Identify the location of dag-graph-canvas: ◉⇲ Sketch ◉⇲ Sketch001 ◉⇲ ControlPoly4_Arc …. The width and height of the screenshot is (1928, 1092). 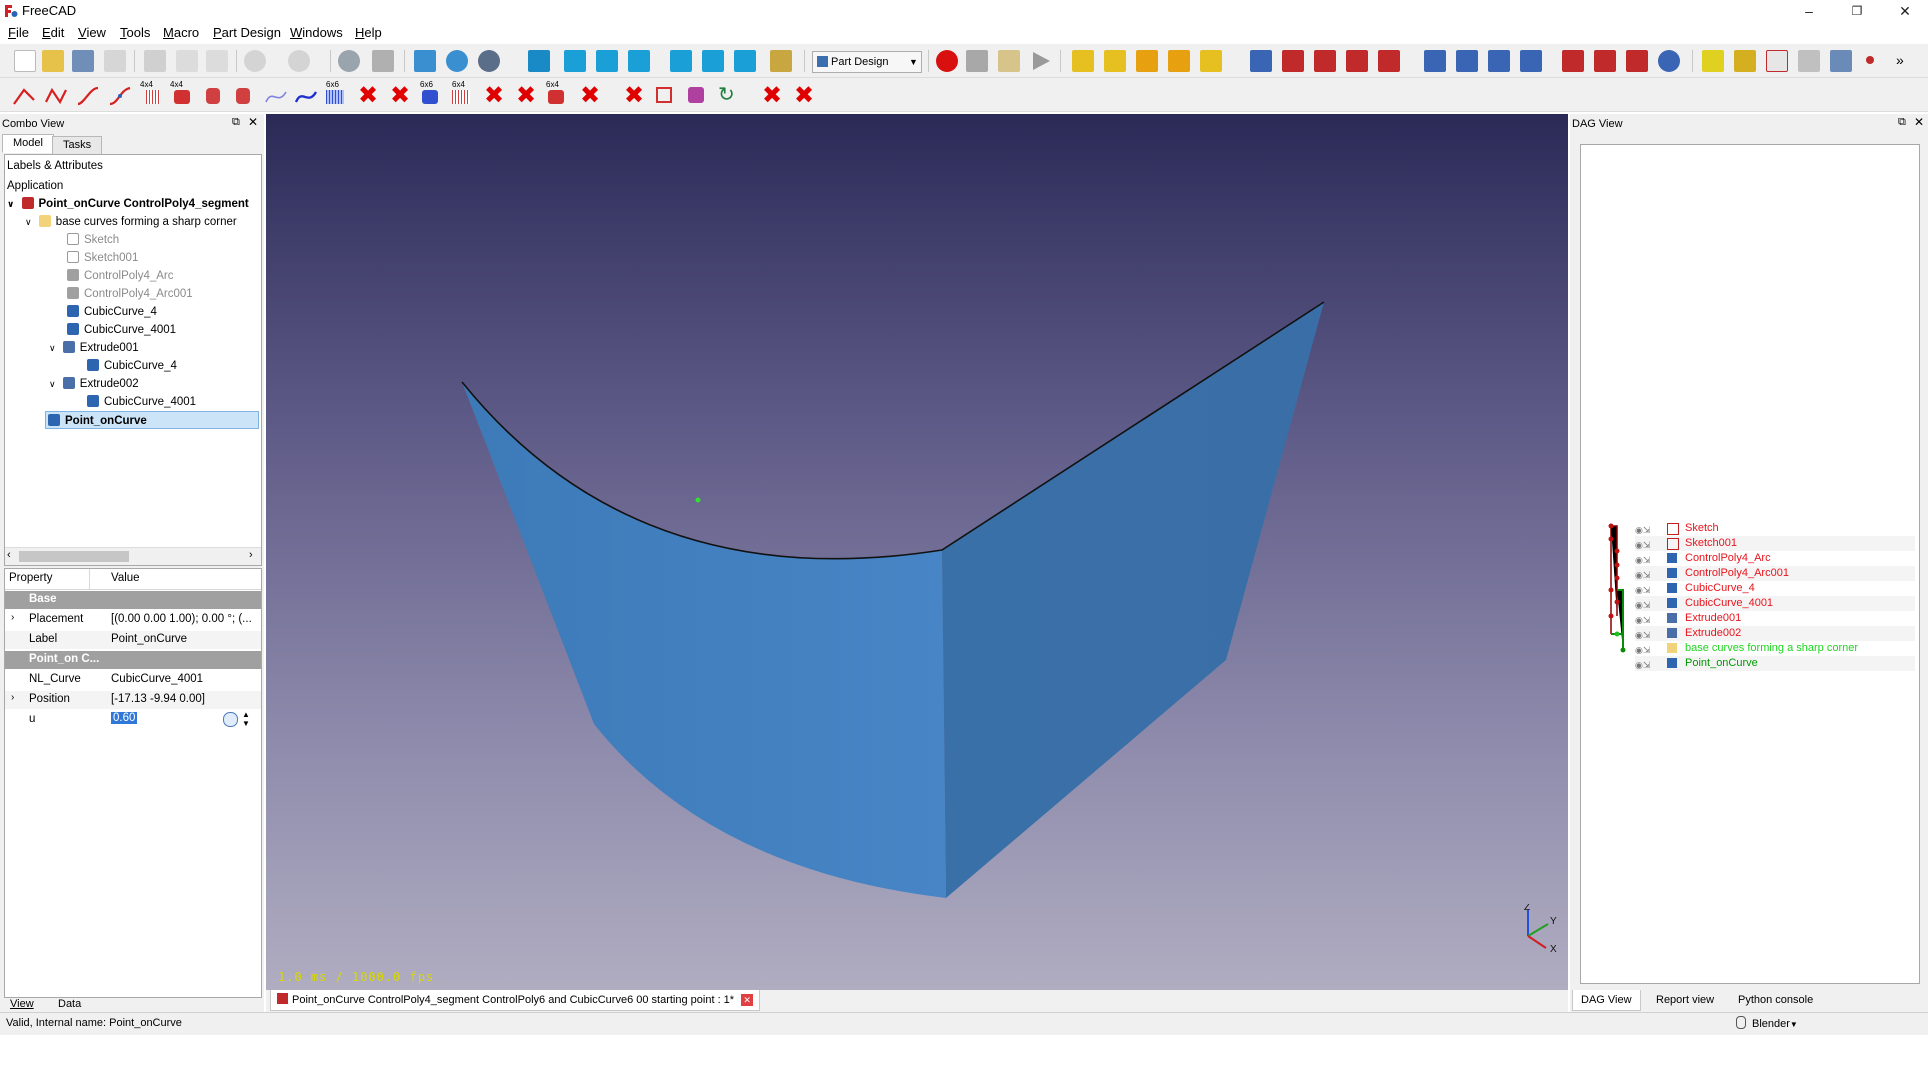
(1750, 564).